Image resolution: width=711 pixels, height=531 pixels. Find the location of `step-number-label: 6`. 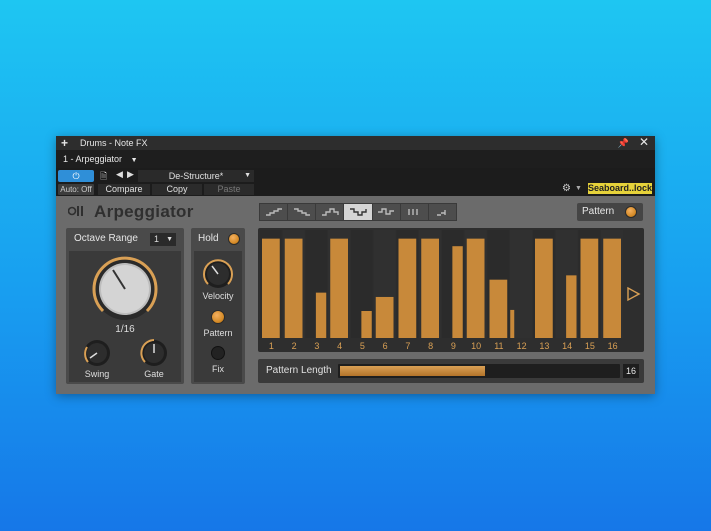

step-number-label: 6 is located at coordinates (385, 346).